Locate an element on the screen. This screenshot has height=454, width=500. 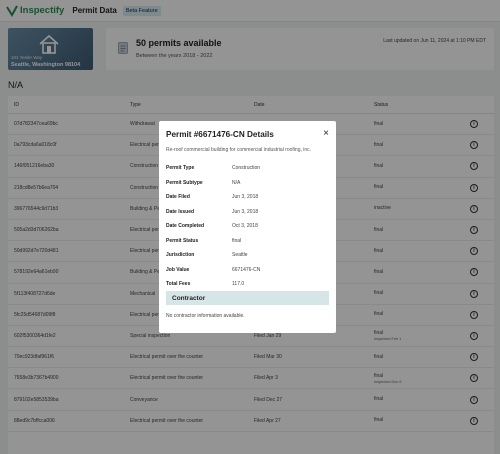
contractor-heading: Contractor is located at coordinates (247, 298).